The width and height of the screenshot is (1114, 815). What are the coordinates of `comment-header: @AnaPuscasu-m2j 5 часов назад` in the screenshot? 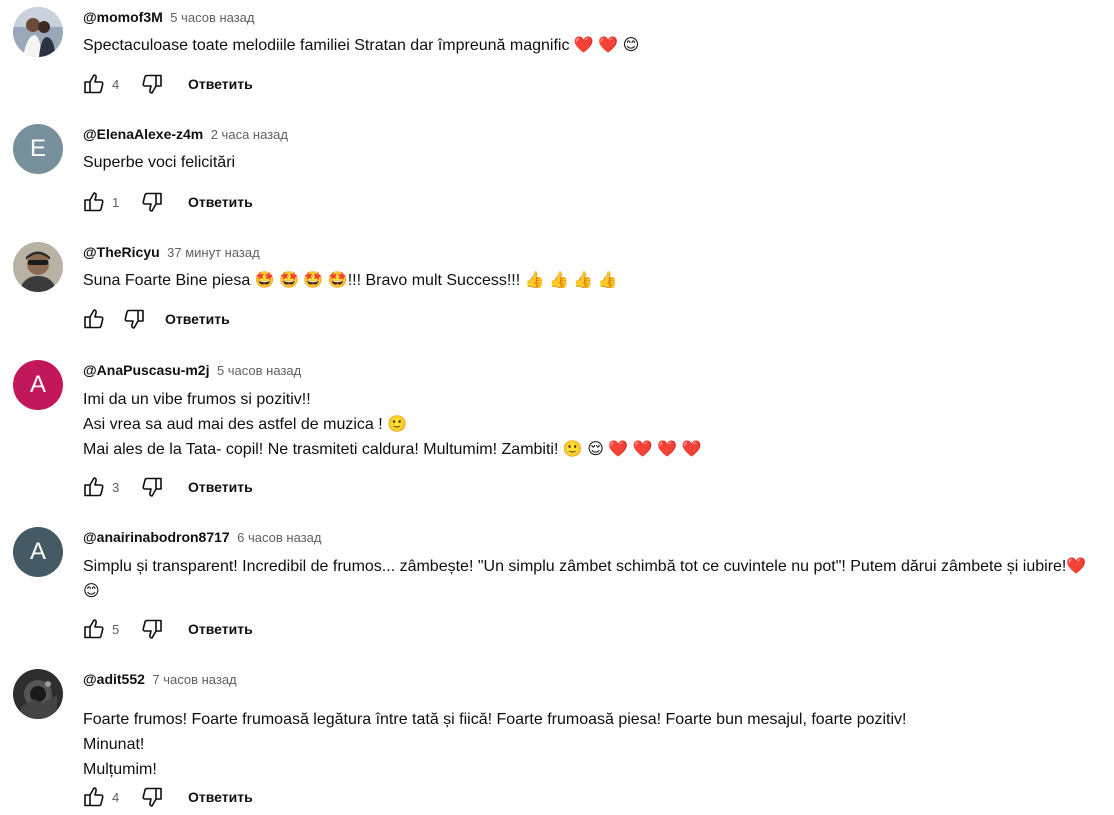 It's located at (594, 370).